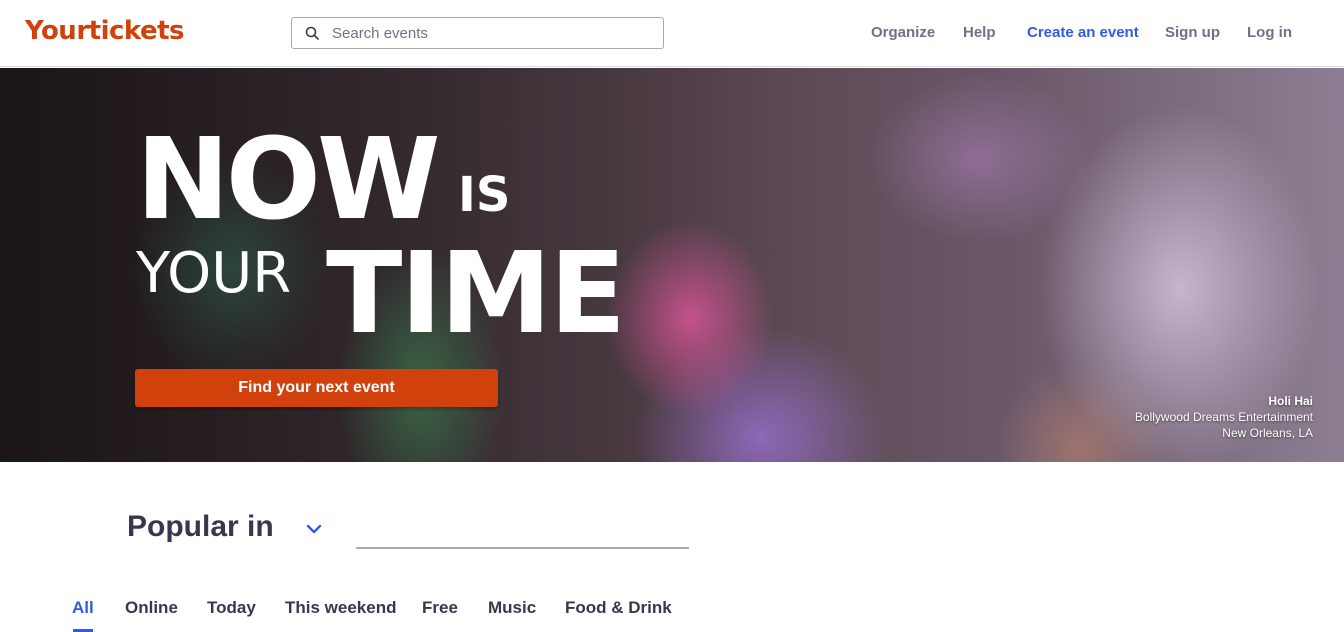  What do you see at coordinates (476, 294) in the screenshot?
I see `headline-time: TIME` at bounding box center [476, 294].